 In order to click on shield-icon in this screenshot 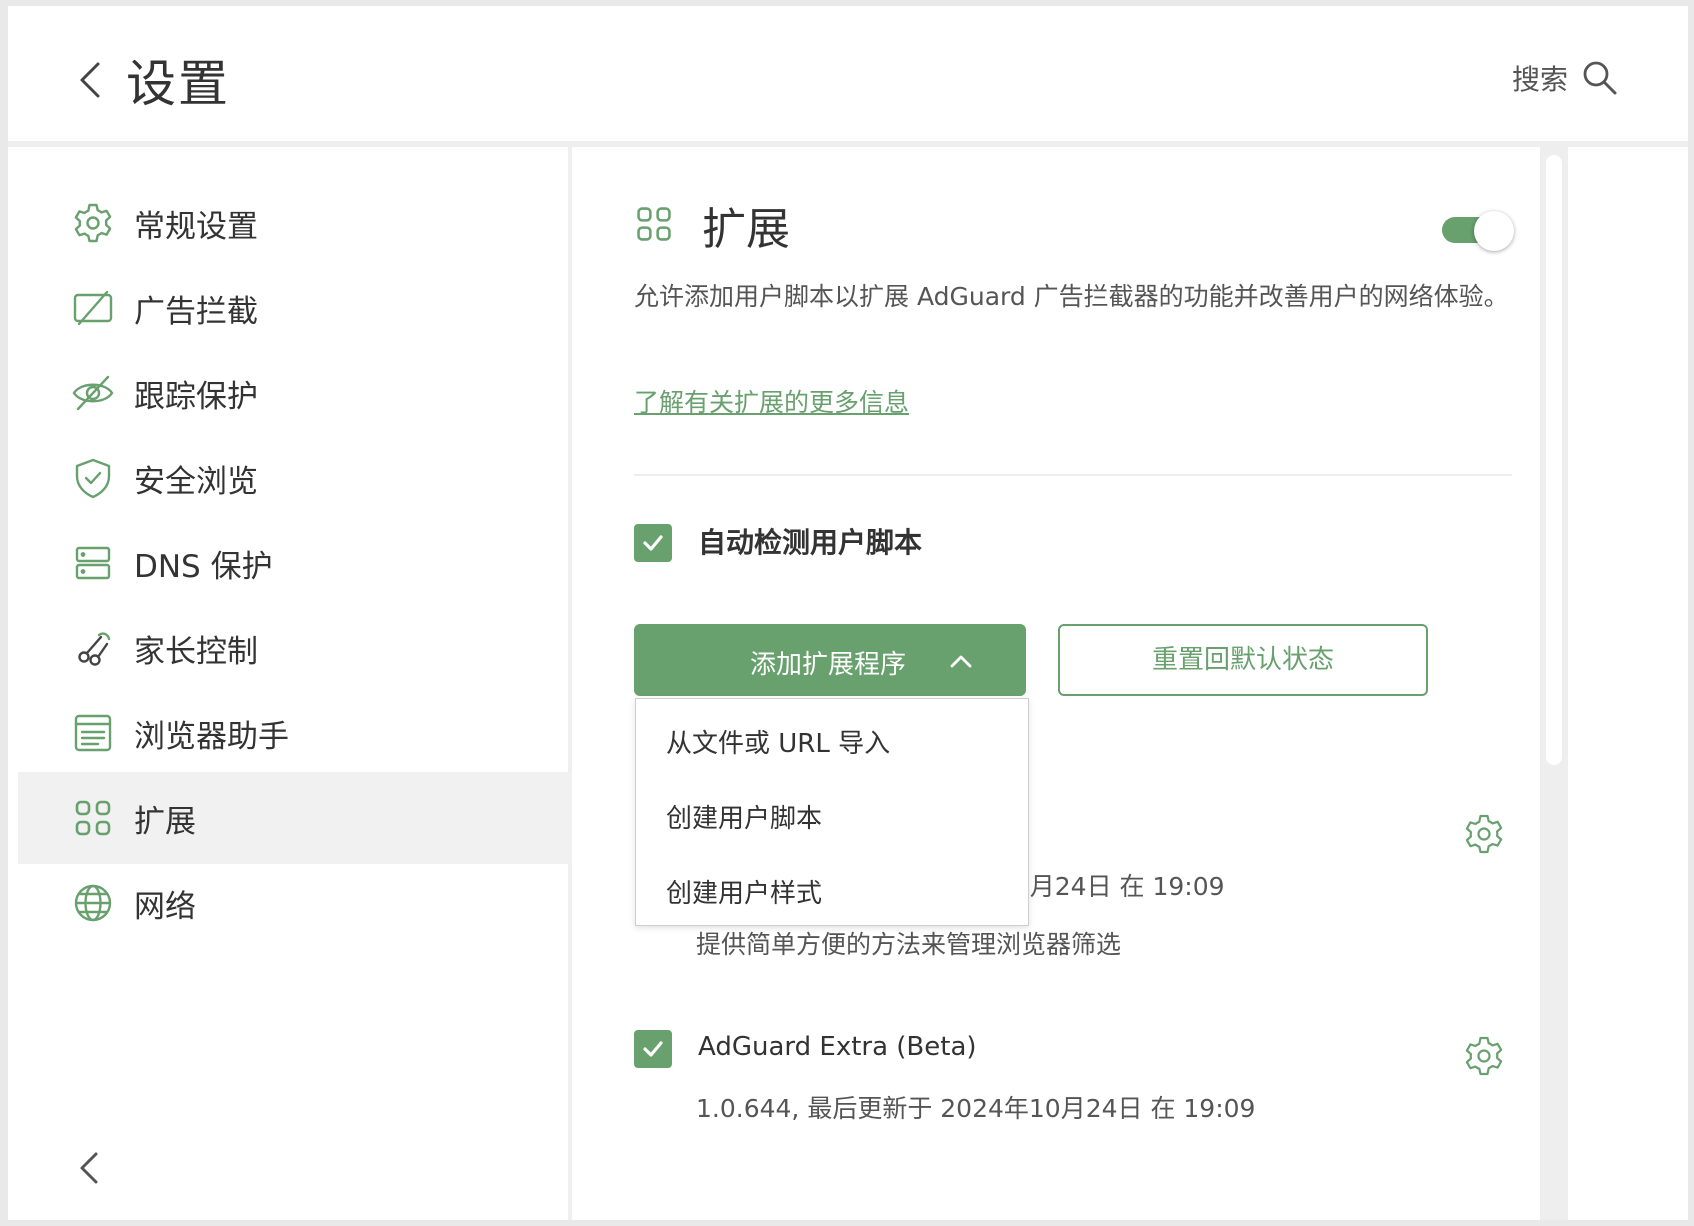, I will do `click(93, 478)`.